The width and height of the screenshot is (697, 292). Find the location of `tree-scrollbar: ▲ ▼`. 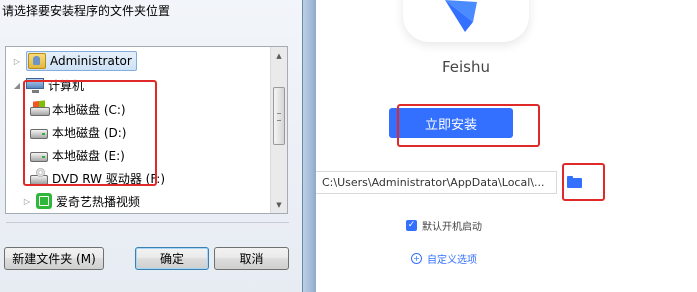

tree-scrollbar: ▲ ▼ is located at coordinates (278, 130).